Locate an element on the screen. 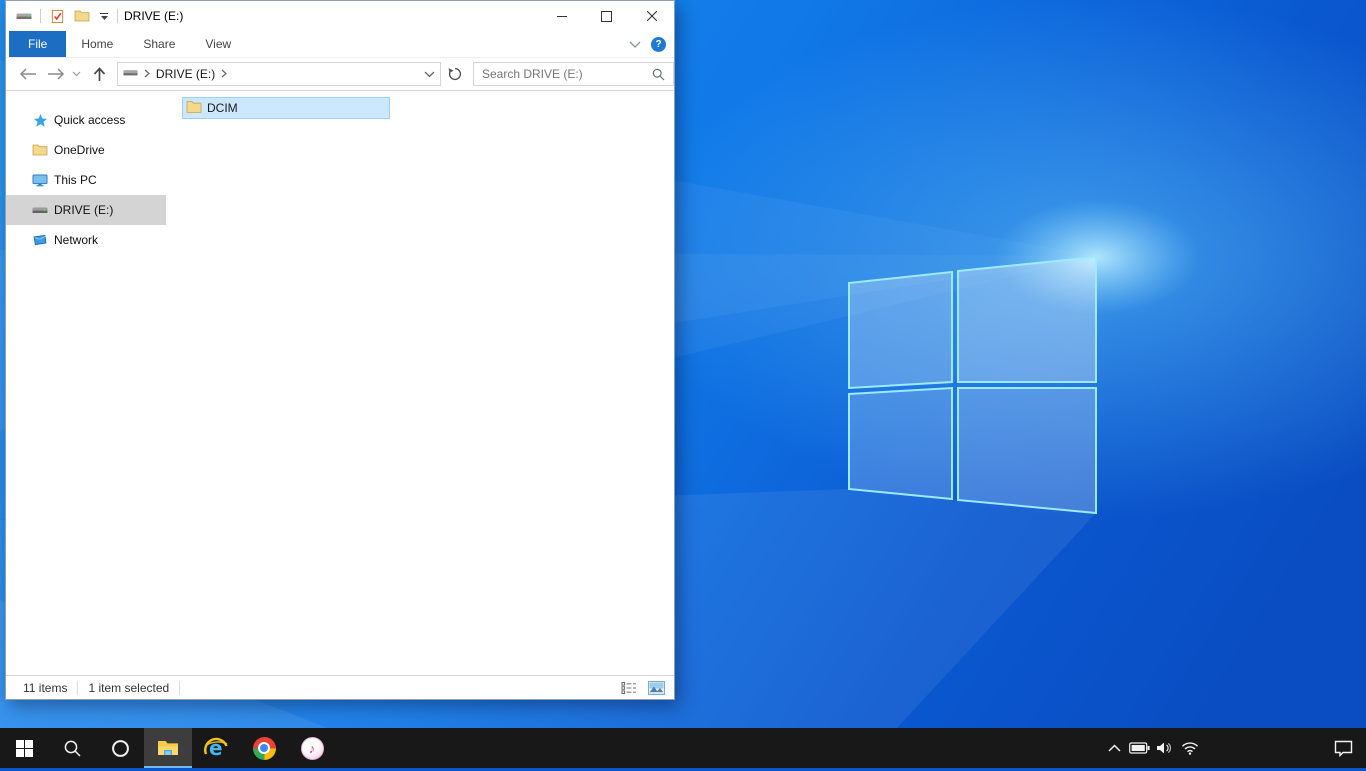 Image resolution: width=1366 pixels, height=771 pixels. itunes-icon: ♪ is located at coordinates (312, 748).